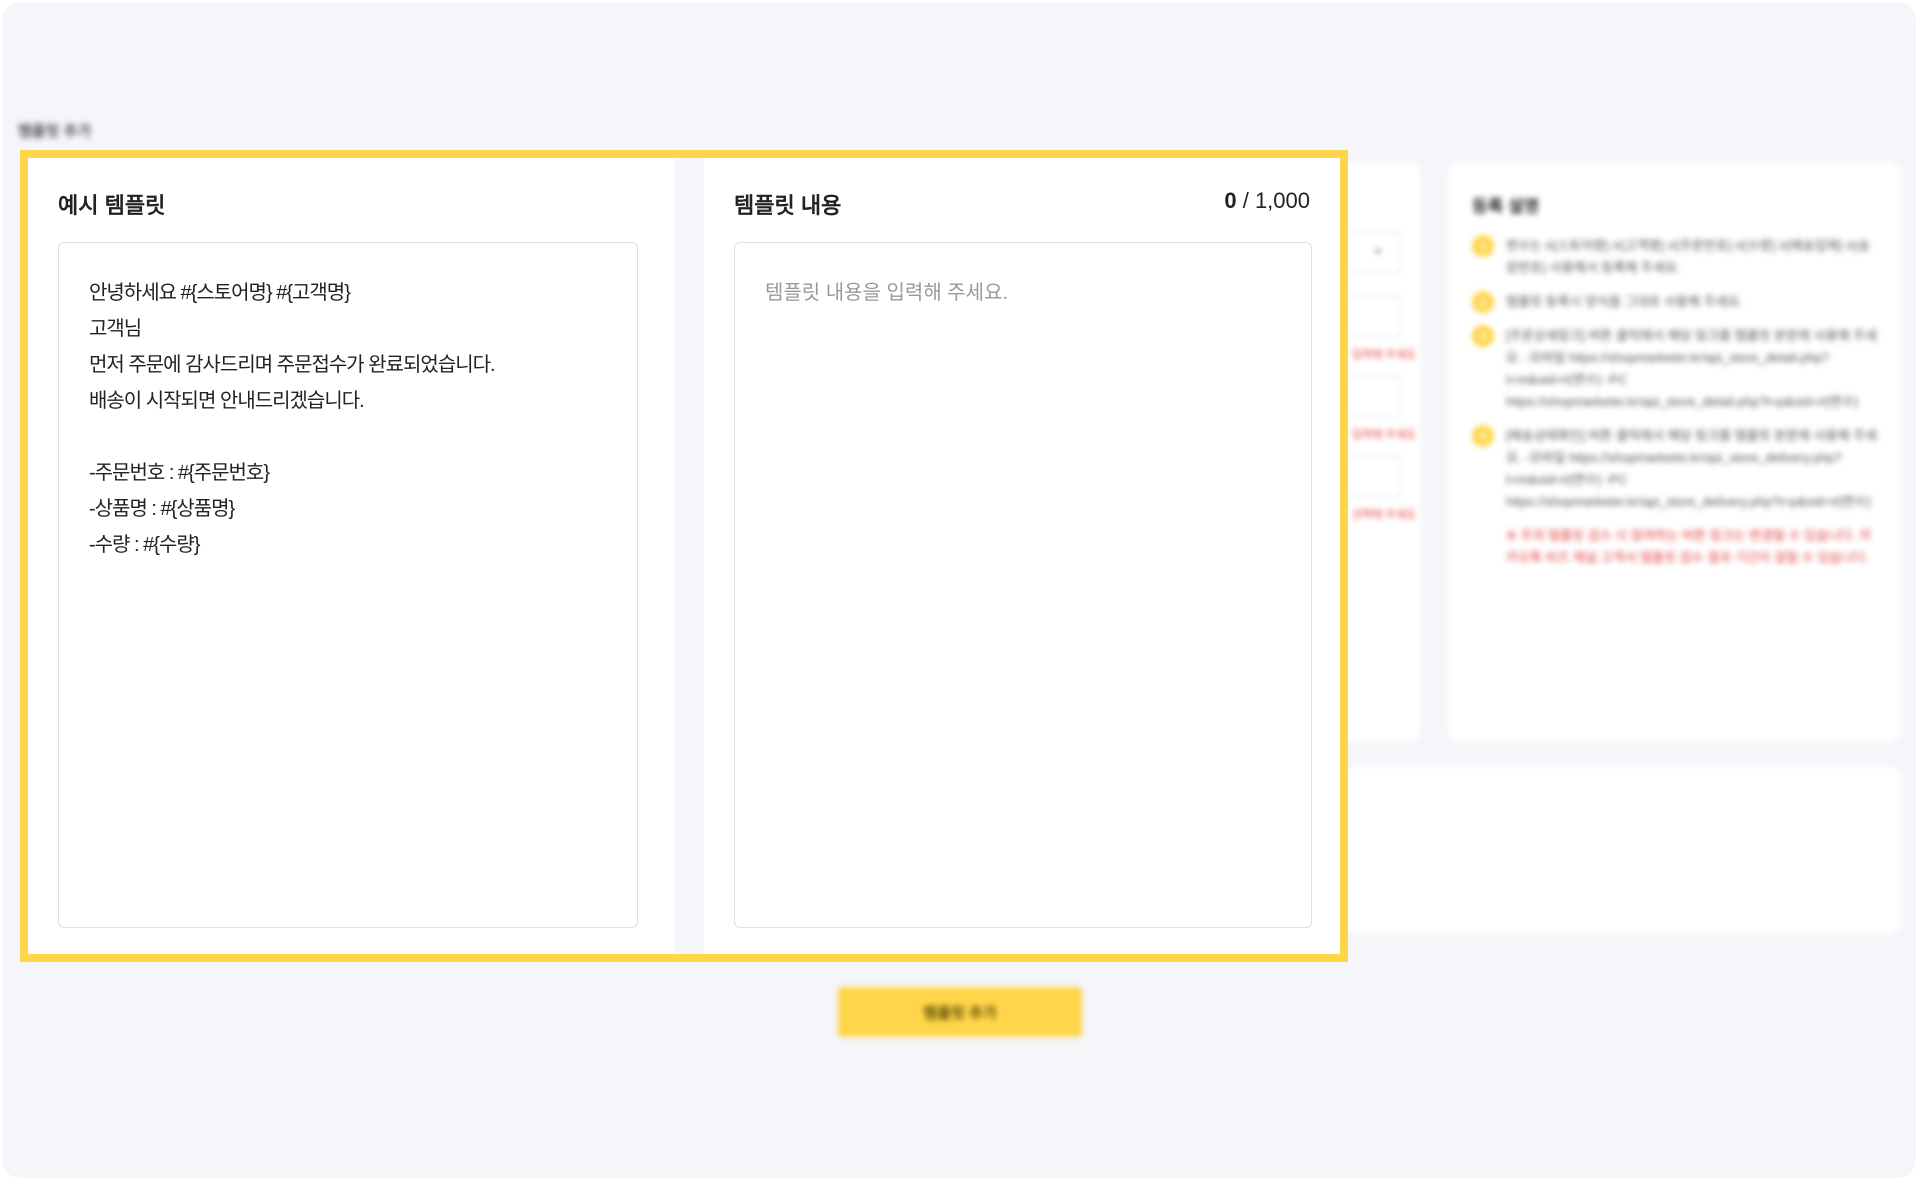 The width and height of the screenshot is (1918, 1180). I want to click on step-number-badge: 1, so click(1483, 246).